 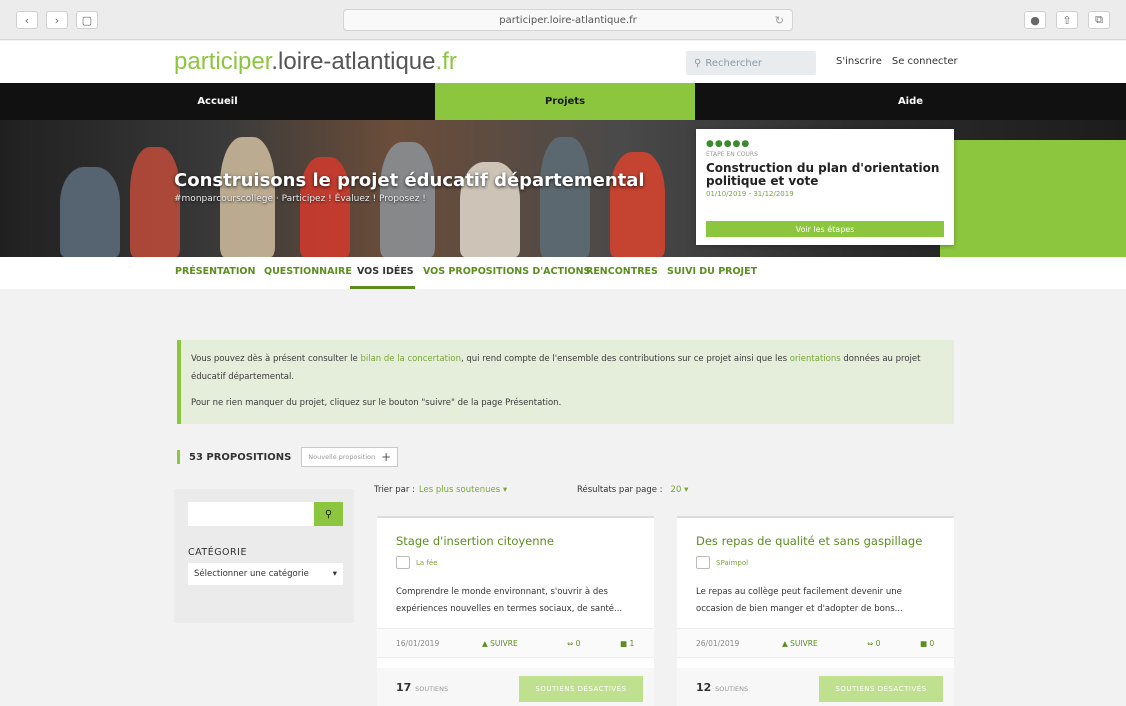 I want to click on proposition-meta: 26/01/2019 ▲ SUIVRE ⇔ 0 ■ 0, so click(x=815, y=643).